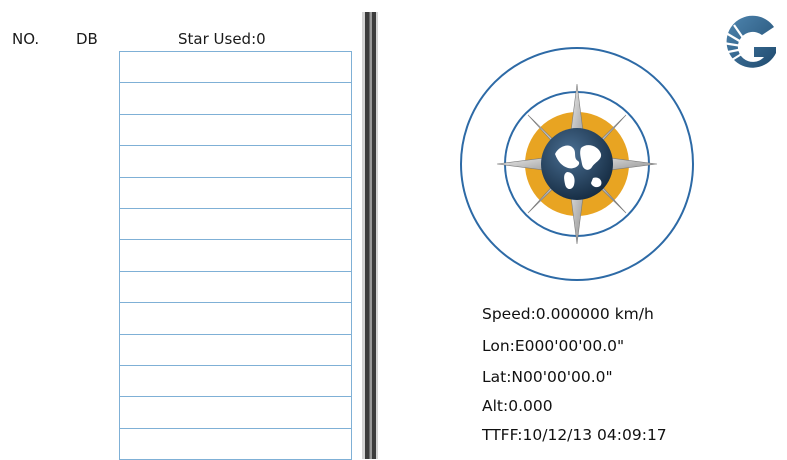  I want to click on longitude-readout: Lon:E000'00'00.0", so click(553, 346).